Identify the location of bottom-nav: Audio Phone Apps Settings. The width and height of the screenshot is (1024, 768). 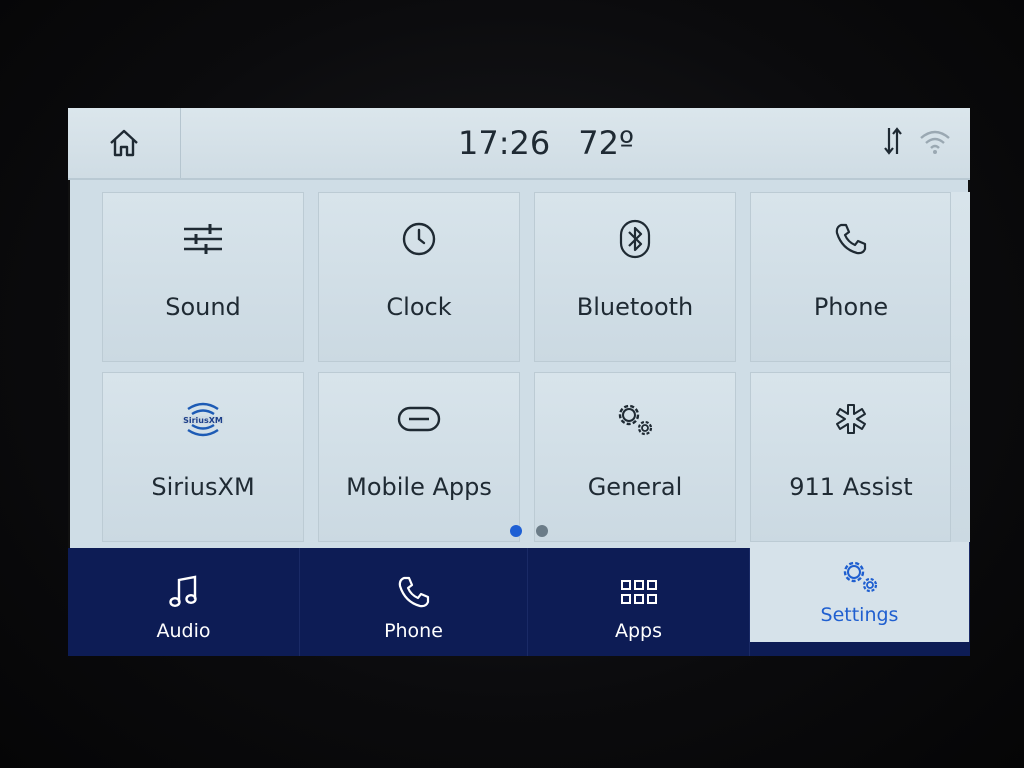
(519, 599).